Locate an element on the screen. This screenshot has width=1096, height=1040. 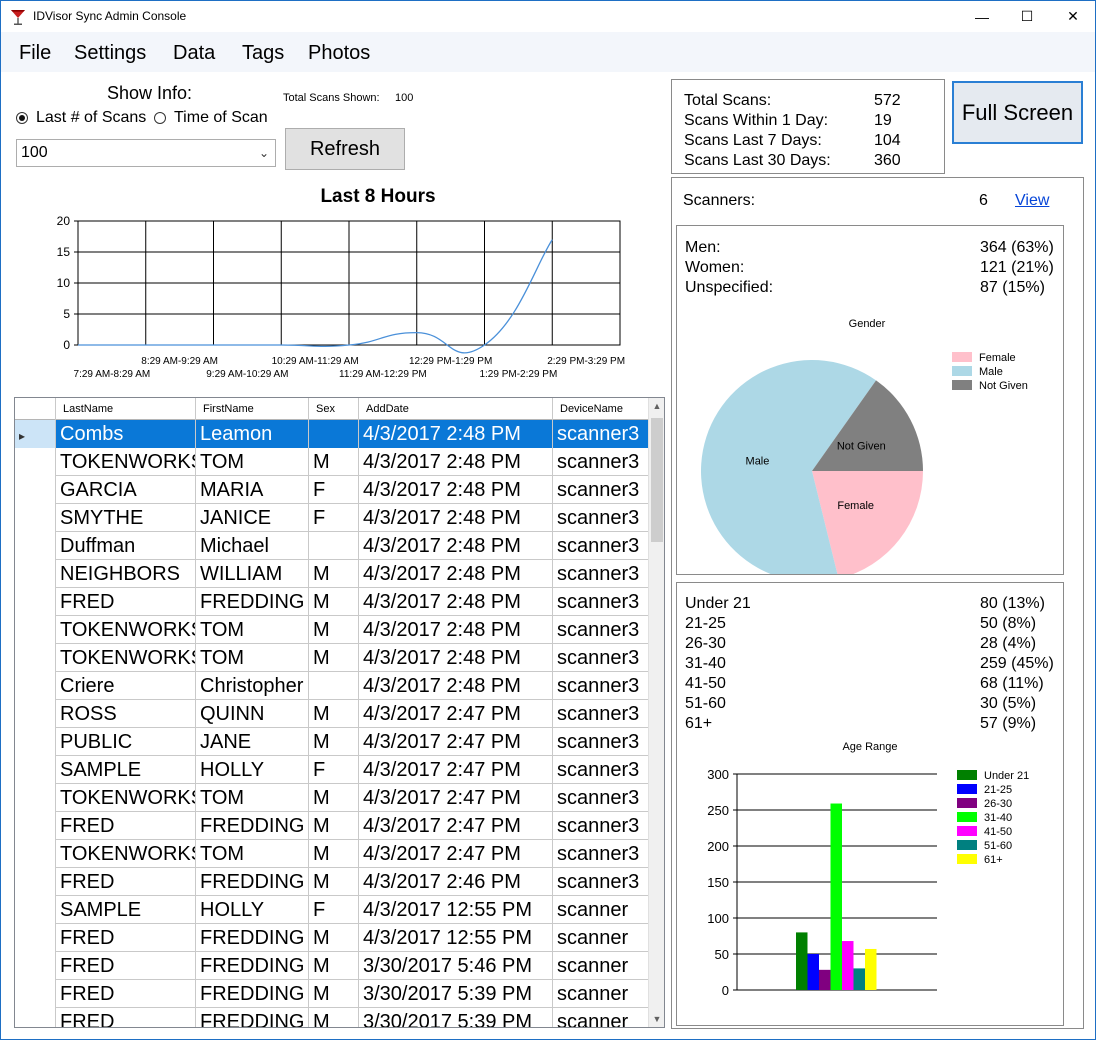
cell-firstname: Christopher is located at coordinates (252, 686).